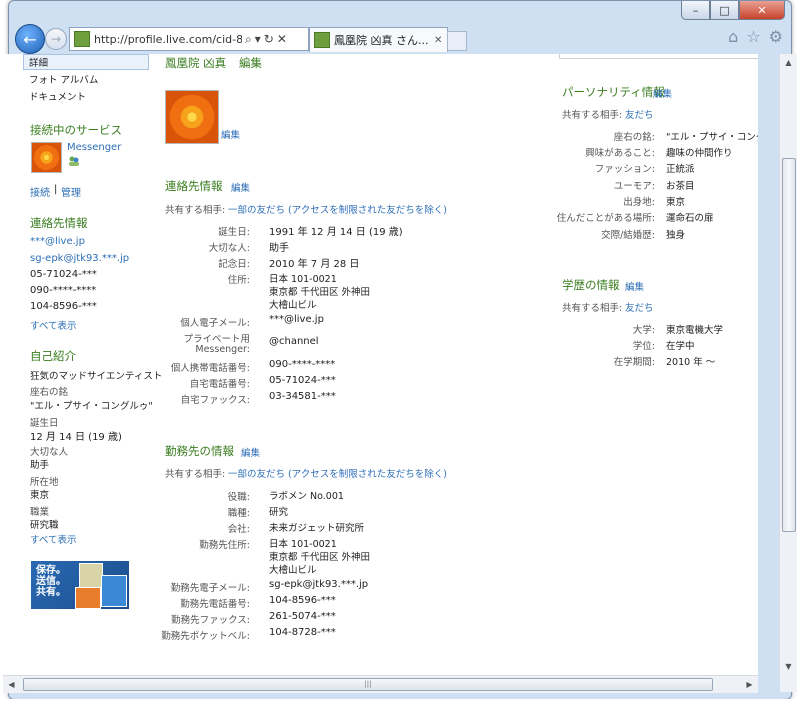 The image size is (800, 705). I want to click on nav-item-photo-album: フォト アルバム, so click(63, 79).